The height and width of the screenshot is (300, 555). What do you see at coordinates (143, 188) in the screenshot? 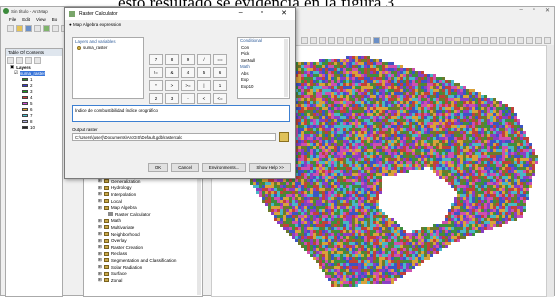
I see `toolbox-item: ⊞ Hydrology` at bounding box center [143, 188].